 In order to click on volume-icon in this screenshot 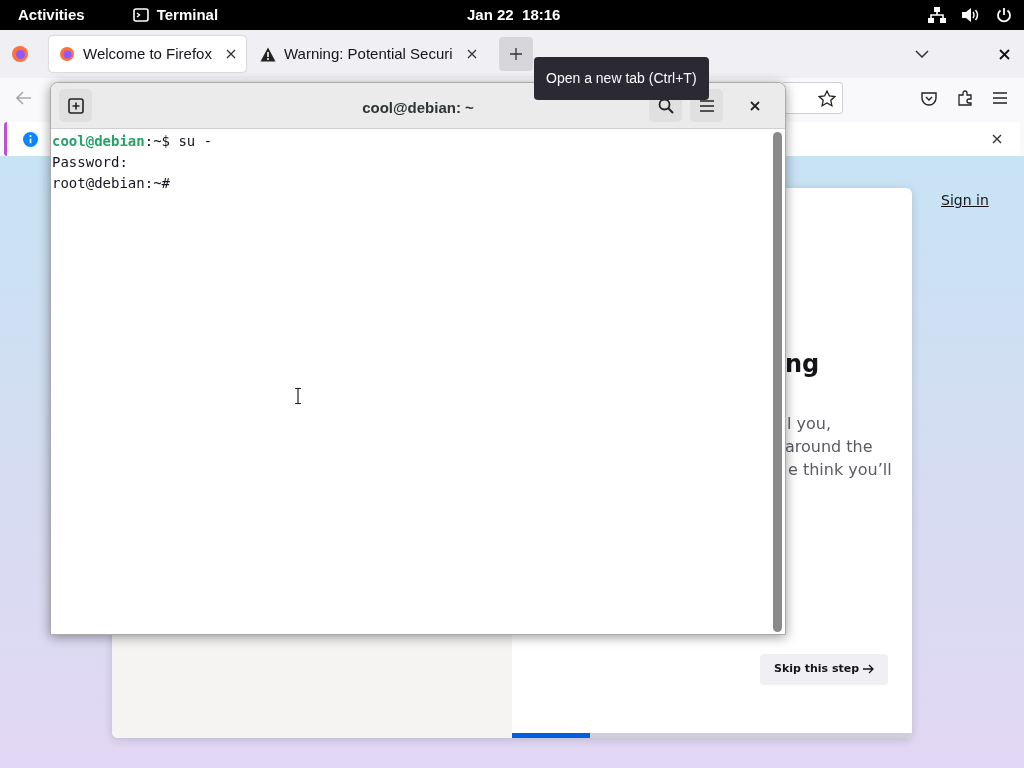, I will do `click(971, 15)`.